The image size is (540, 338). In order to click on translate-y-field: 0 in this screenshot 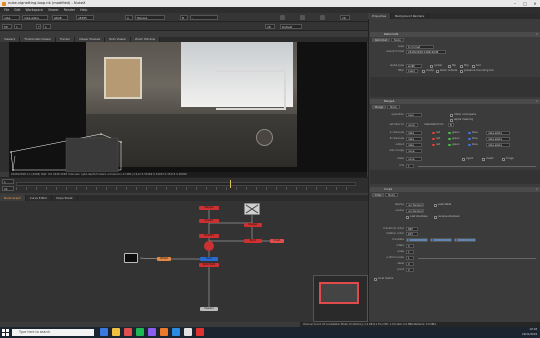, I will do `click(441, 240)`.